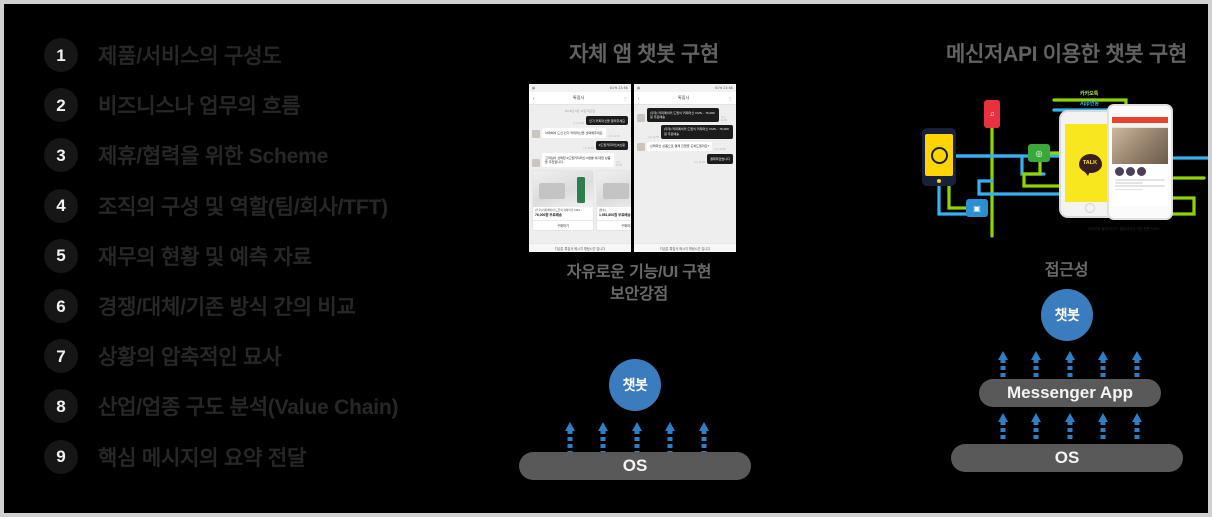 The width and height of the screenshot is (1212, 517). What do you see at coordinates (685, 159) in the screenshot?
I see `chat-message-row: 오후 11:56 결제하겠습니다` at bounding box center [685, 159].